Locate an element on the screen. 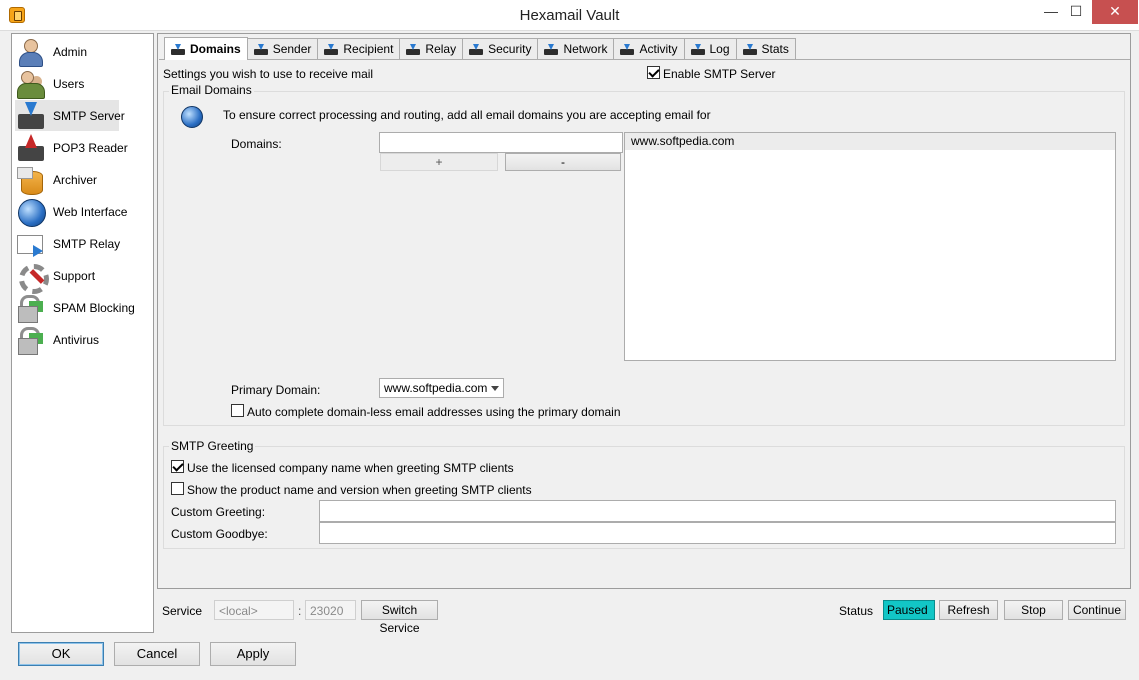  custom-greeting-input is located at coordinates (717, 511).